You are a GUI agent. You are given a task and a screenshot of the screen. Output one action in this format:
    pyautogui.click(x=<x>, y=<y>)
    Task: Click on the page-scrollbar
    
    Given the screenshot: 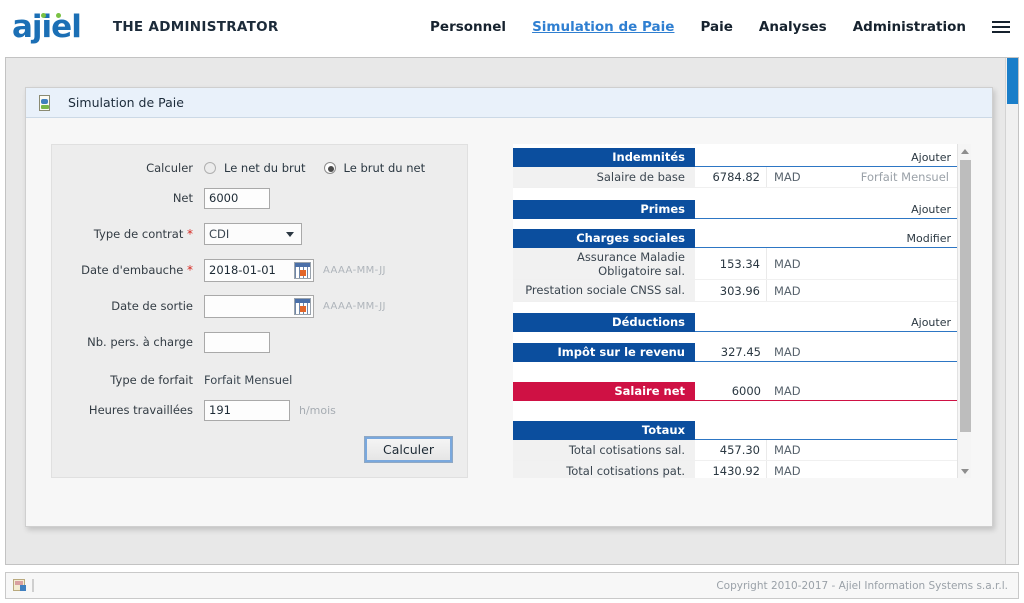 What is the action you would take?
    pyautogui.click(x=1011, y=311)
    